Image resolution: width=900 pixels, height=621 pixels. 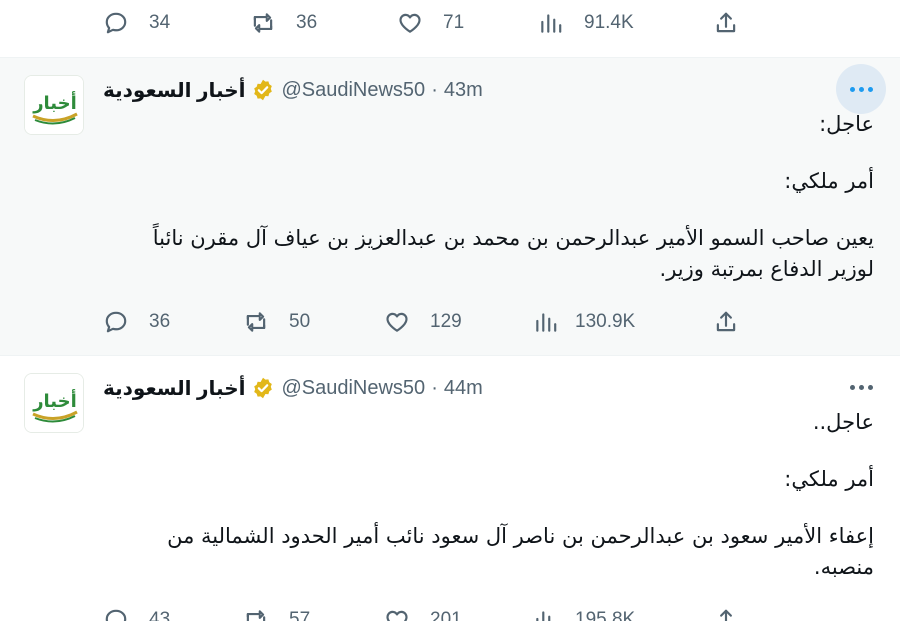 What do you see at coordinates (846, 124) in the screenshot?
I see `tweet-line: عاجل:` at bounding box center [846, 124].